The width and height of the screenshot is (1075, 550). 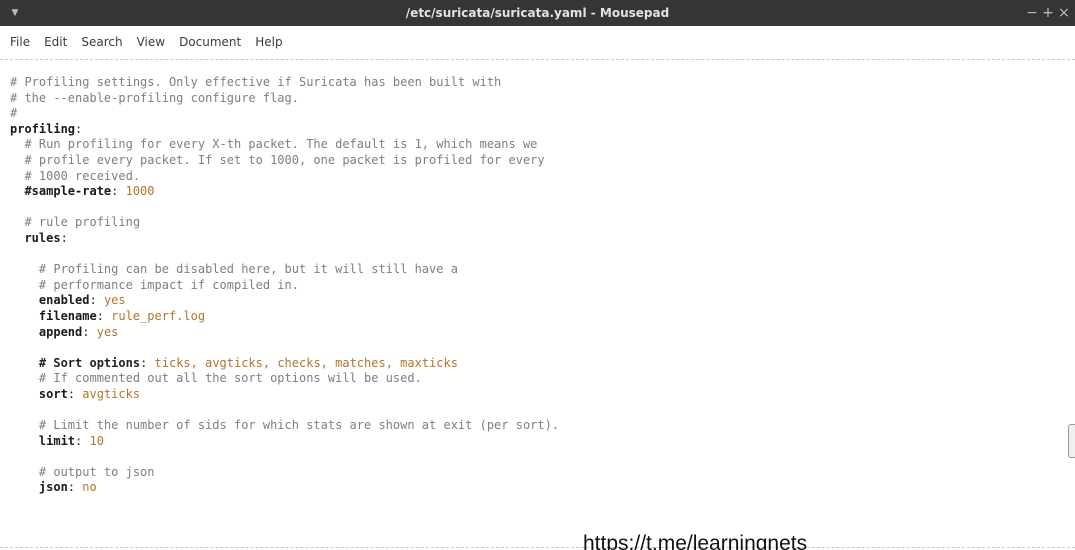 What do you see at coordinates (1064, 13) in the screenshot?
I see `close-button: ×` at bounding box center [1064, 13].